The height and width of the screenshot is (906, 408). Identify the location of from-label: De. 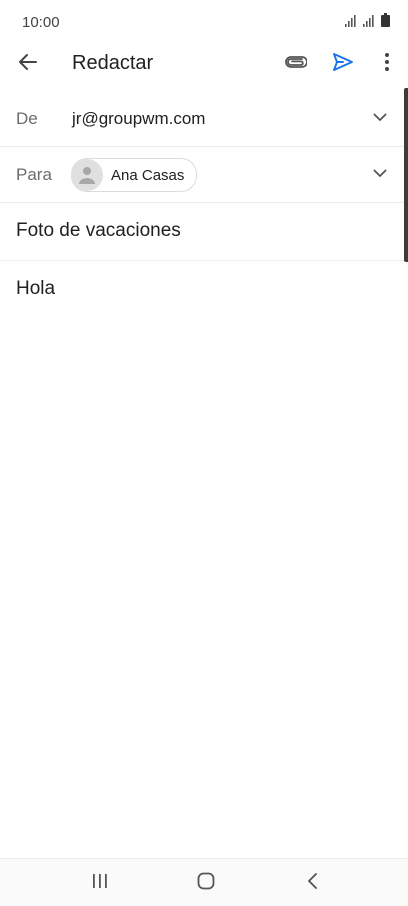
(27, 118).